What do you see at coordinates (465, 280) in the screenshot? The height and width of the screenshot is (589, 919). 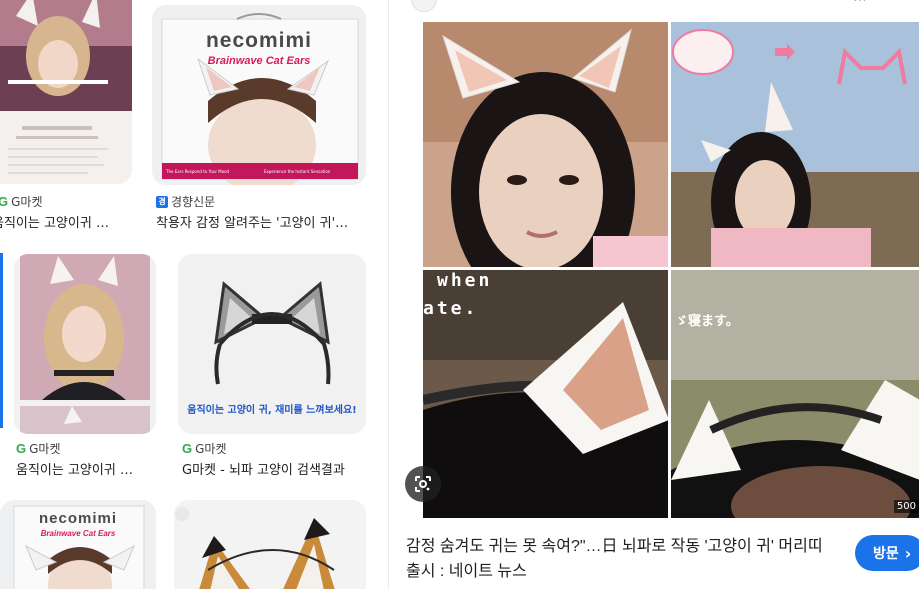 I see `overlay-text-when: when` at bounding box center [465, 280].